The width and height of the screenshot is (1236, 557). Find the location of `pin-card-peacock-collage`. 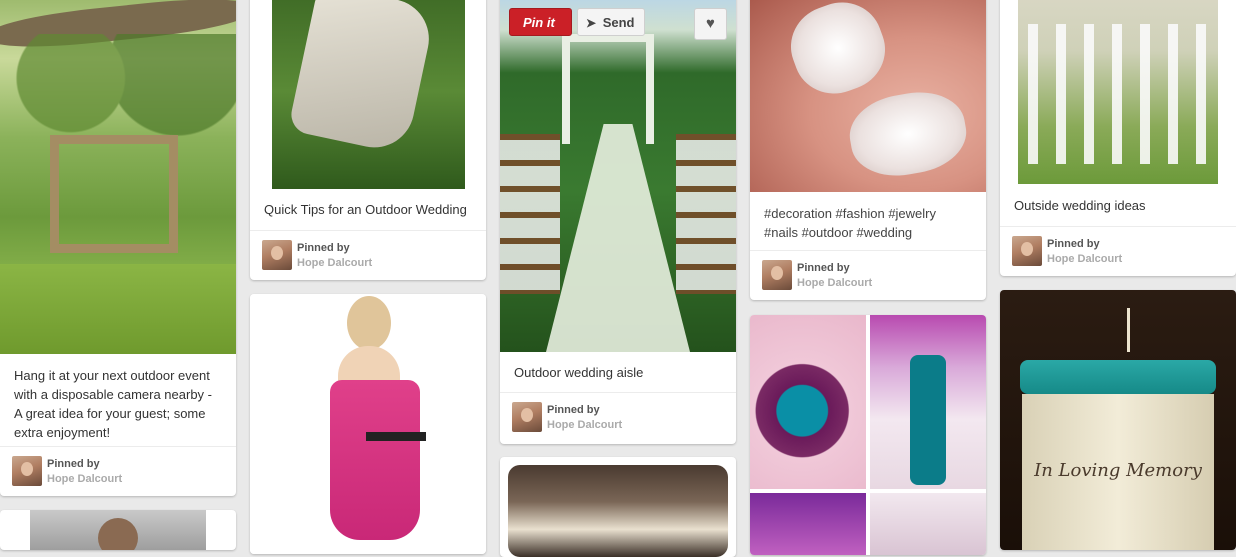

pin-card-peacock-collage is located at coordinates (868, 435).